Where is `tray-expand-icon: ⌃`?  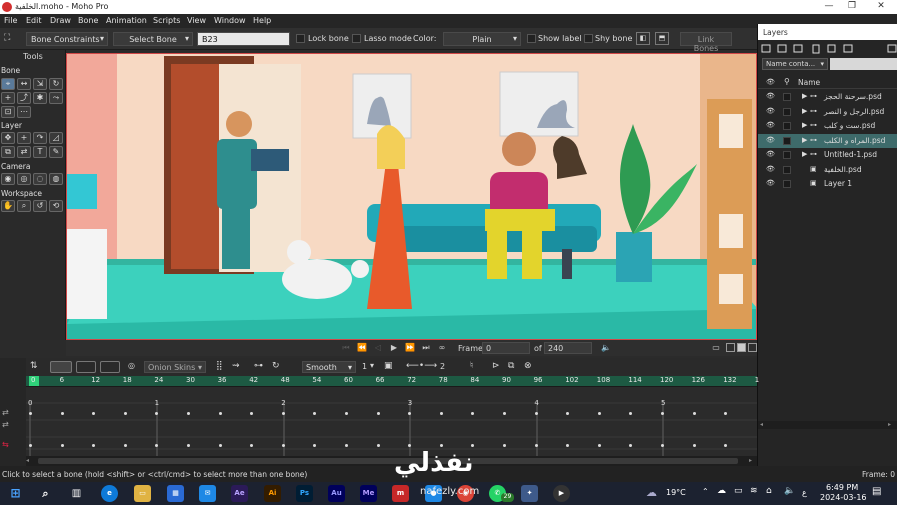 tray-expand-icon: ⌃ is located at coordinates (705, 491).